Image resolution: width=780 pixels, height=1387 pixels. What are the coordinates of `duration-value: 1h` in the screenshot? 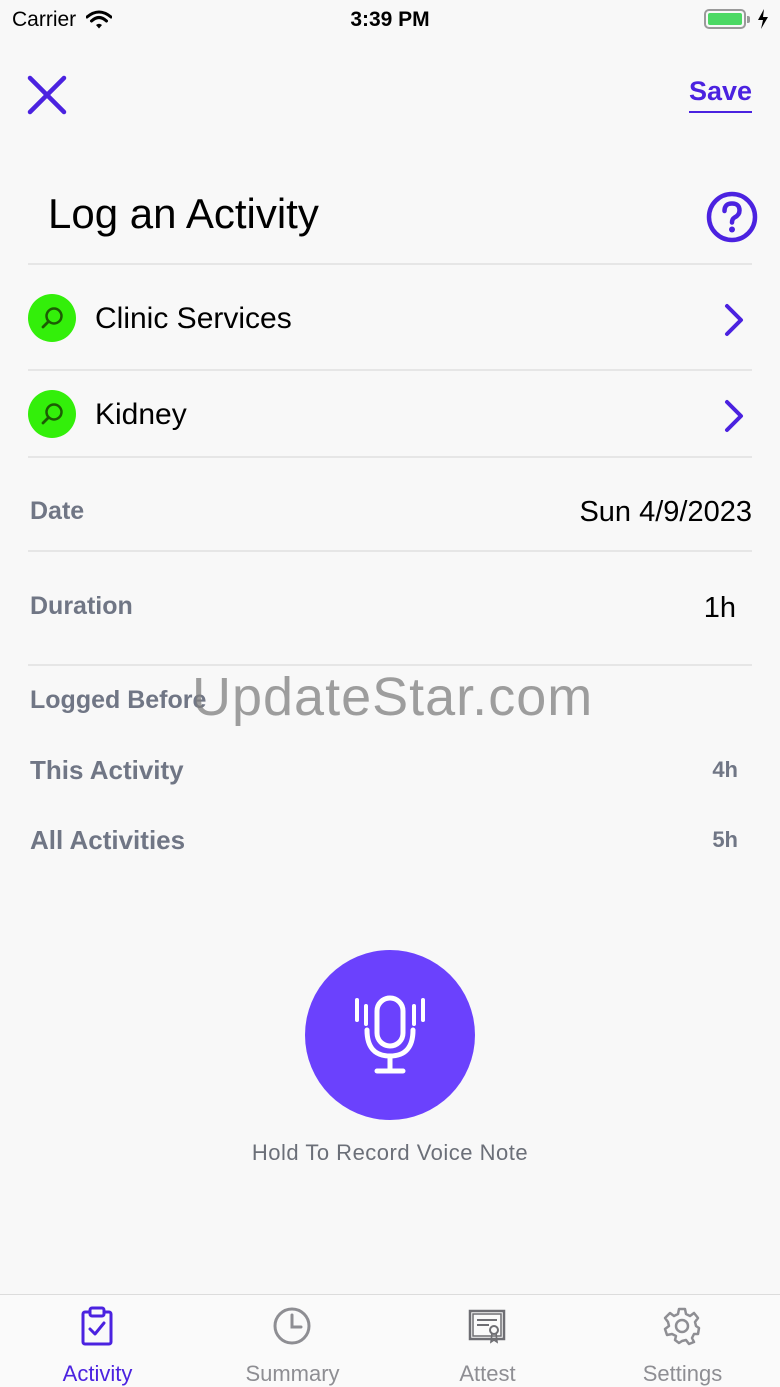 It's located at (720, 608).